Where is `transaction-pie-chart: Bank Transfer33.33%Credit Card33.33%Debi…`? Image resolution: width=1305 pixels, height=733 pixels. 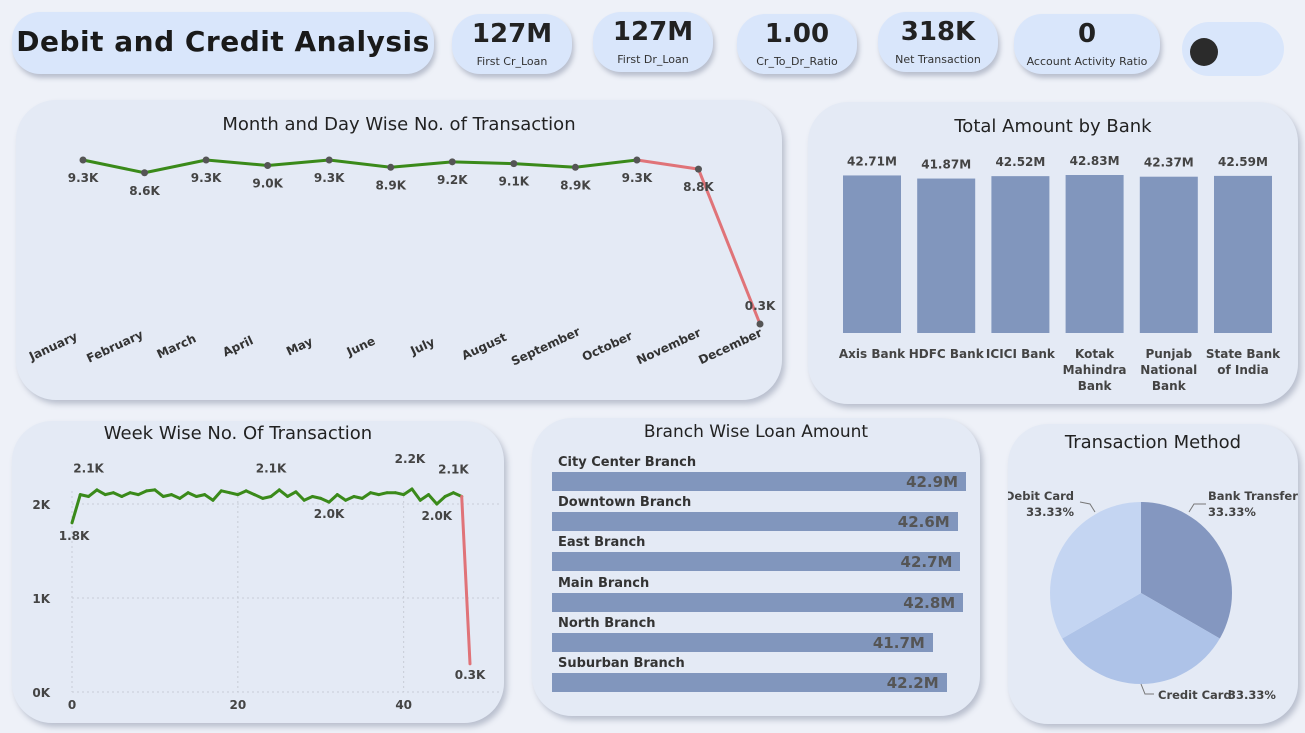
transaction-pie-chart: Bank Transfer33.33%Credit Card33.33%Debi… is located at coordinates (1153, 595).